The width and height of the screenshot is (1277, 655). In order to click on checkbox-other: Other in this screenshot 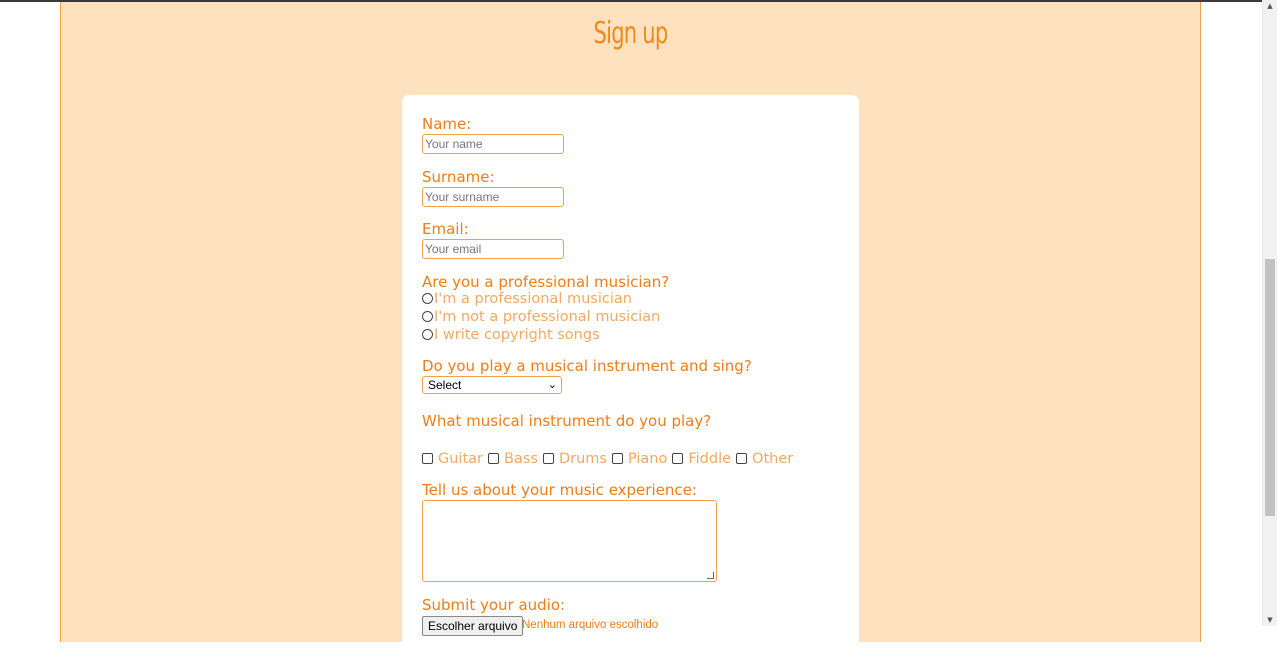, I will do `click(764, 459)`.